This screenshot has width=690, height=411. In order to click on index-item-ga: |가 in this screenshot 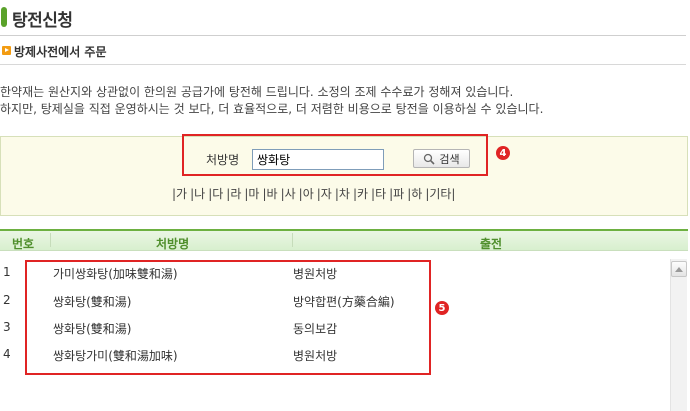, I will do `click(179, 193)`.